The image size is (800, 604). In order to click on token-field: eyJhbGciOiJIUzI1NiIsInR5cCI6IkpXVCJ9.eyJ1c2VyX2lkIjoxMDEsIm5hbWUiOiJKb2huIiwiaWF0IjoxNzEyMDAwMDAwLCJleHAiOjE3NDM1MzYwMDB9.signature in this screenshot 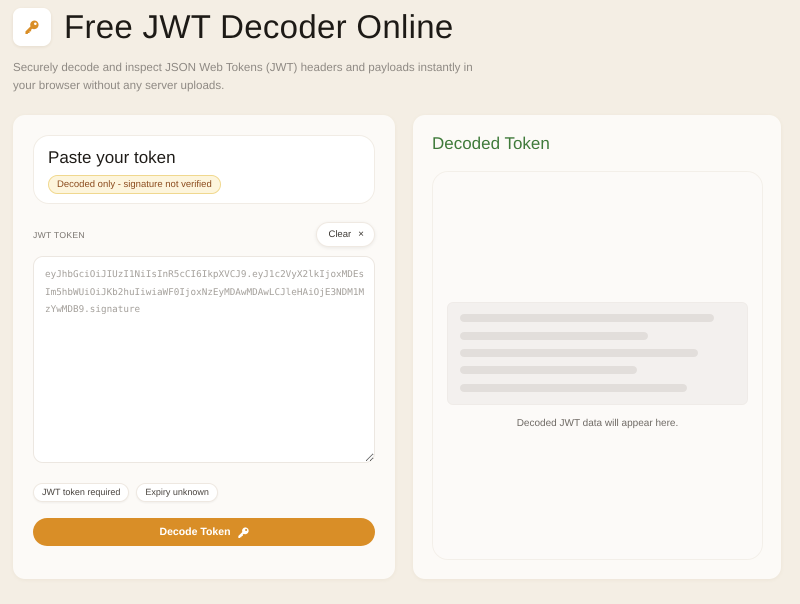, I will do `click(204, 359)`.